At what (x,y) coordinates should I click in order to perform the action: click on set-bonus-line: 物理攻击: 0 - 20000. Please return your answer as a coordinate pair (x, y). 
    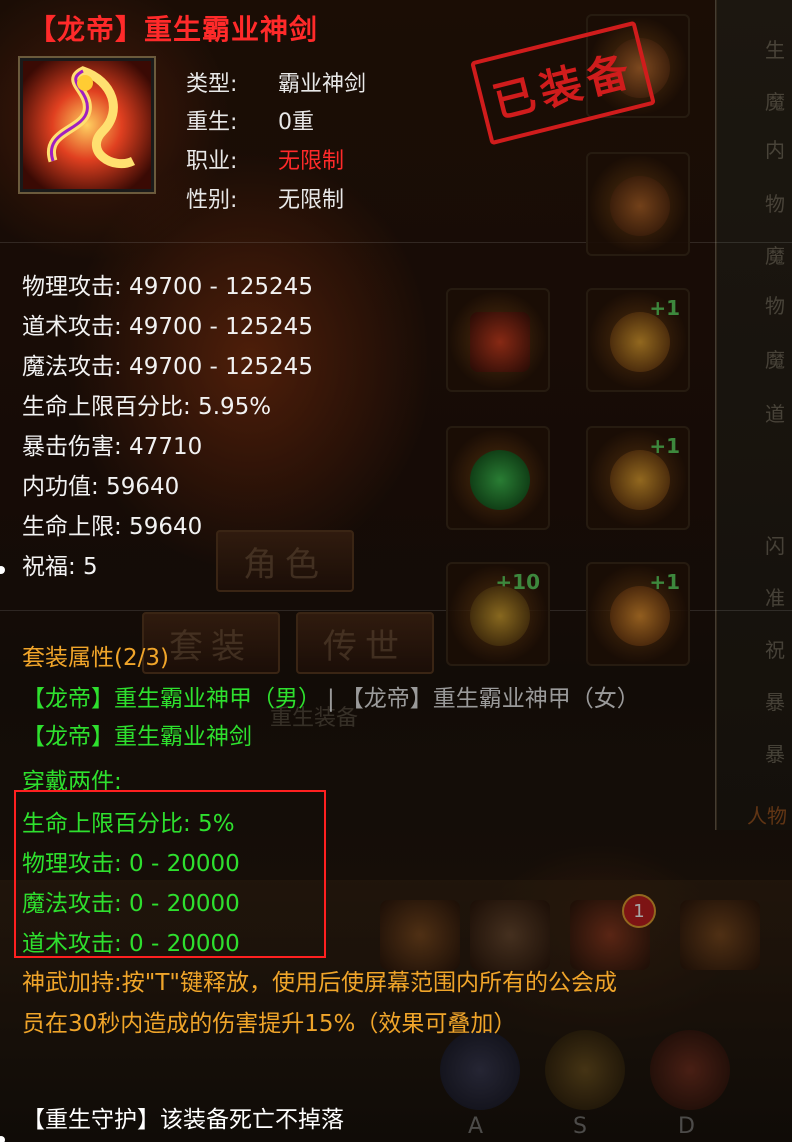
    Looking at the image, I should click on (131, 864).